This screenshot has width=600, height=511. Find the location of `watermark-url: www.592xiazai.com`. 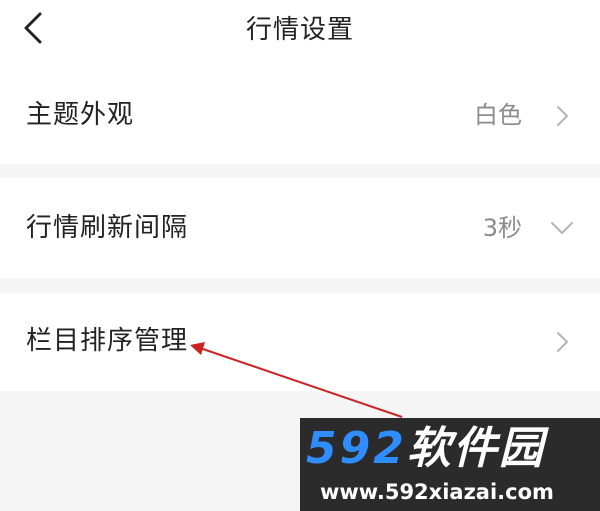

watermark-url: www.592xiazai.com is located at coordinates (437, 492).